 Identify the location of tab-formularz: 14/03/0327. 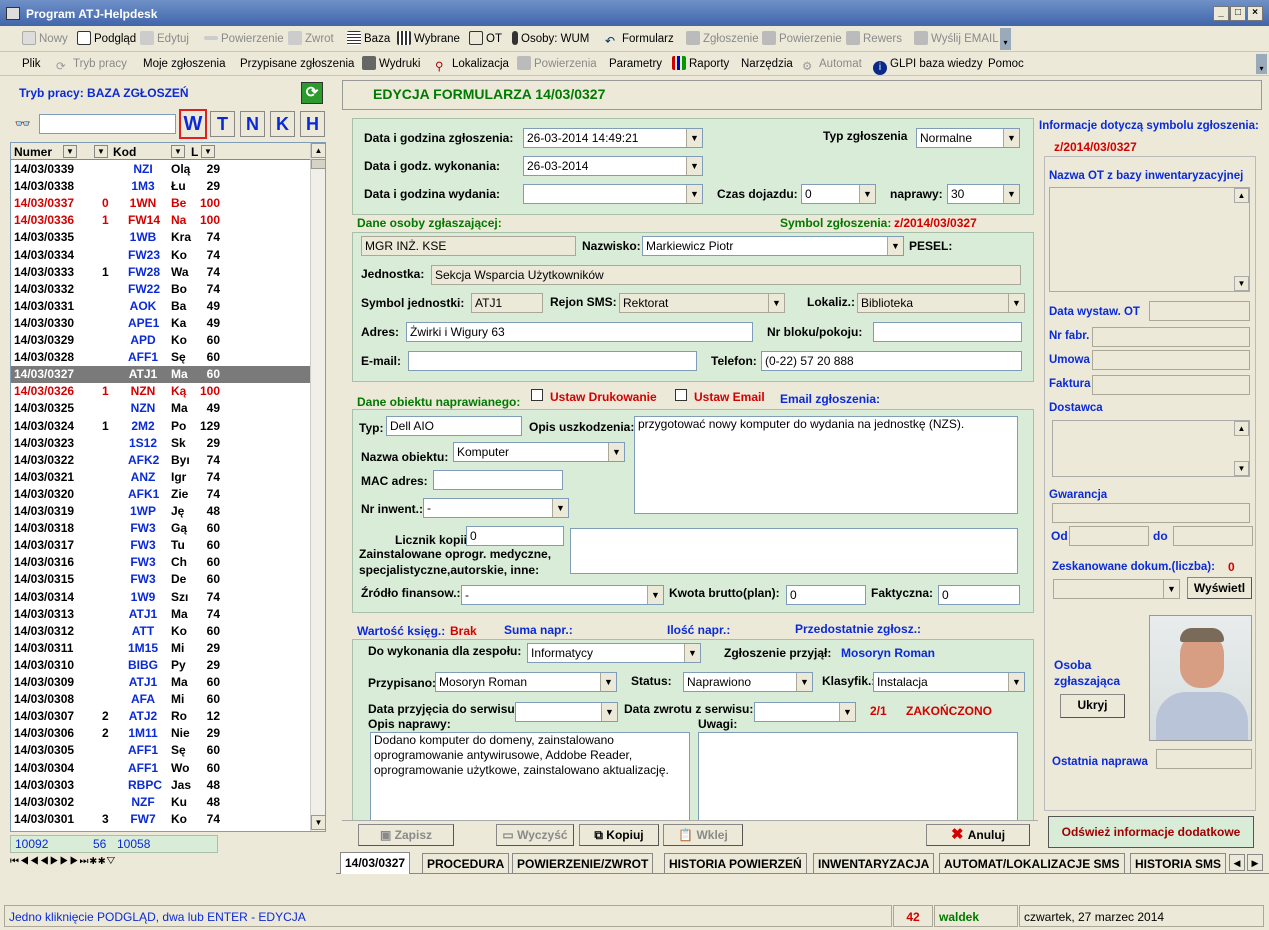
(375, 863).